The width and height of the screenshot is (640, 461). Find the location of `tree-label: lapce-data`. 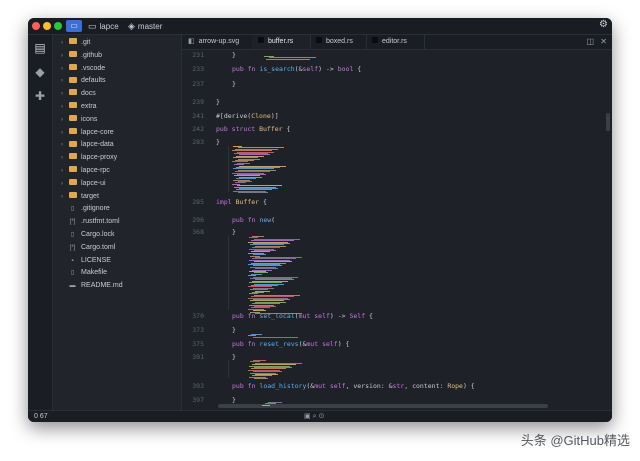

tree-label: lapce-data is located at coordinates (97, 145).